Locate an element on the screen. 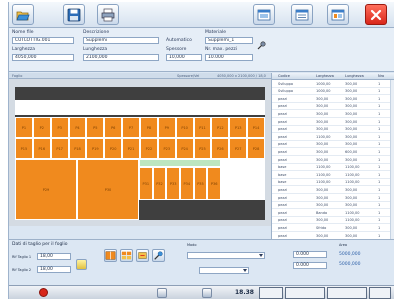 Image resolution: width=394 pixels, height=299 pixels. sheet-piece: P5 is located at coordinates (95, 127).